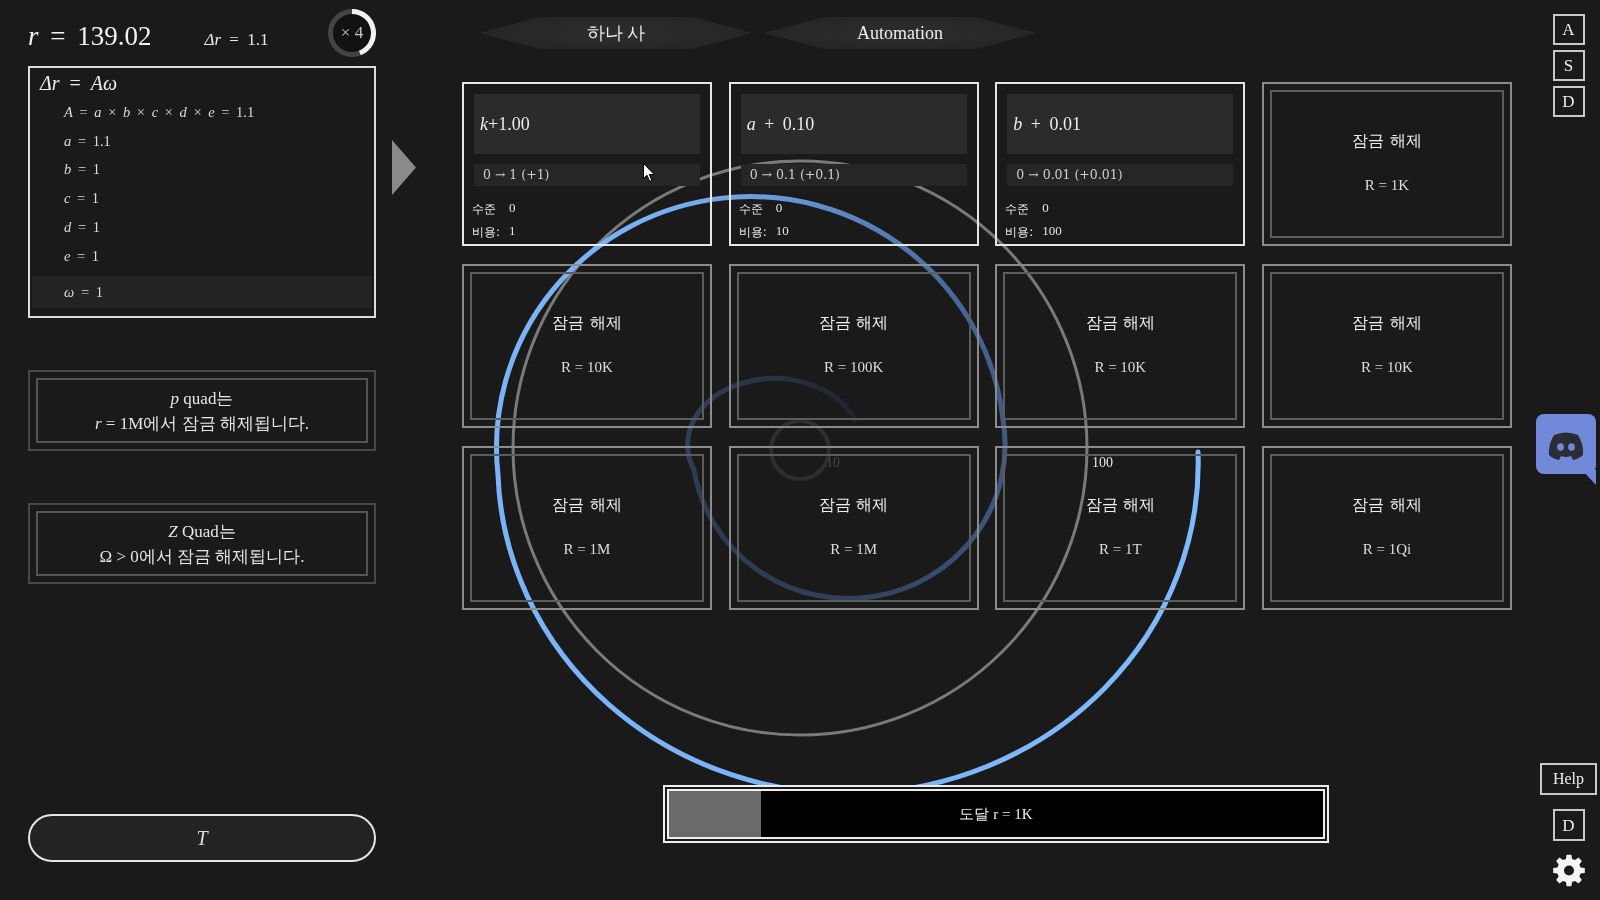 The image size is (1600, 900). Describe the element at coordinates (1566, 449) in the screenshot. I see `chat-bubble-icon` at that location.